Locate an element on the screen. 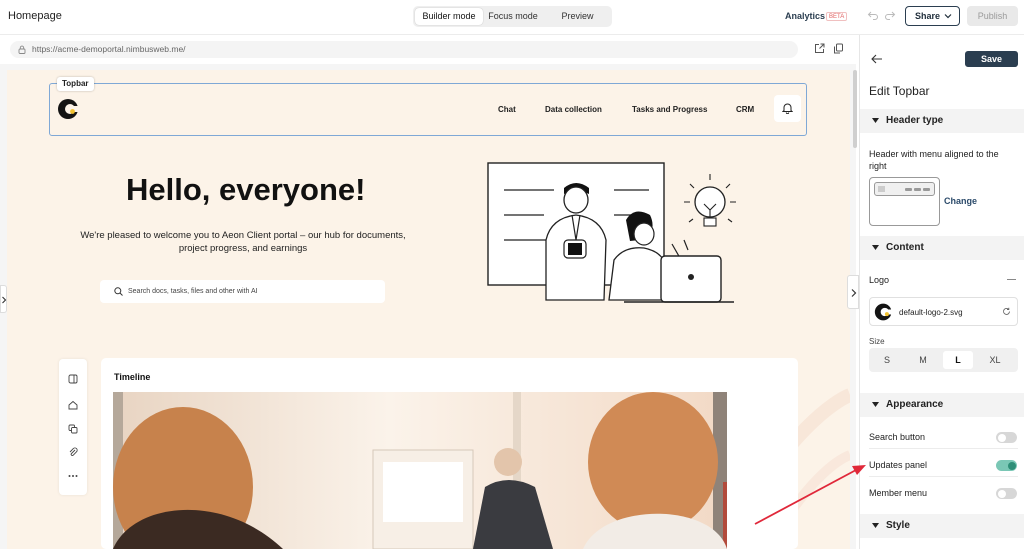 The image size is (1024, 549). change-header-type-link: Change is located at coordinates (960, 201).